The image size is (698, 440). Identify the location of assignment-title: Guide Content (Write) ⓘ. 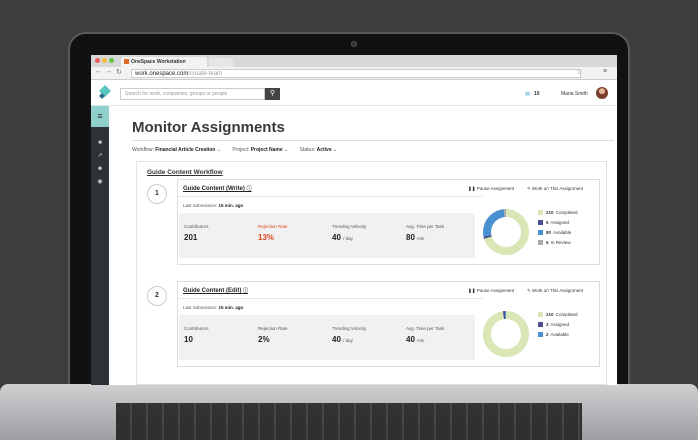
(217, 188).